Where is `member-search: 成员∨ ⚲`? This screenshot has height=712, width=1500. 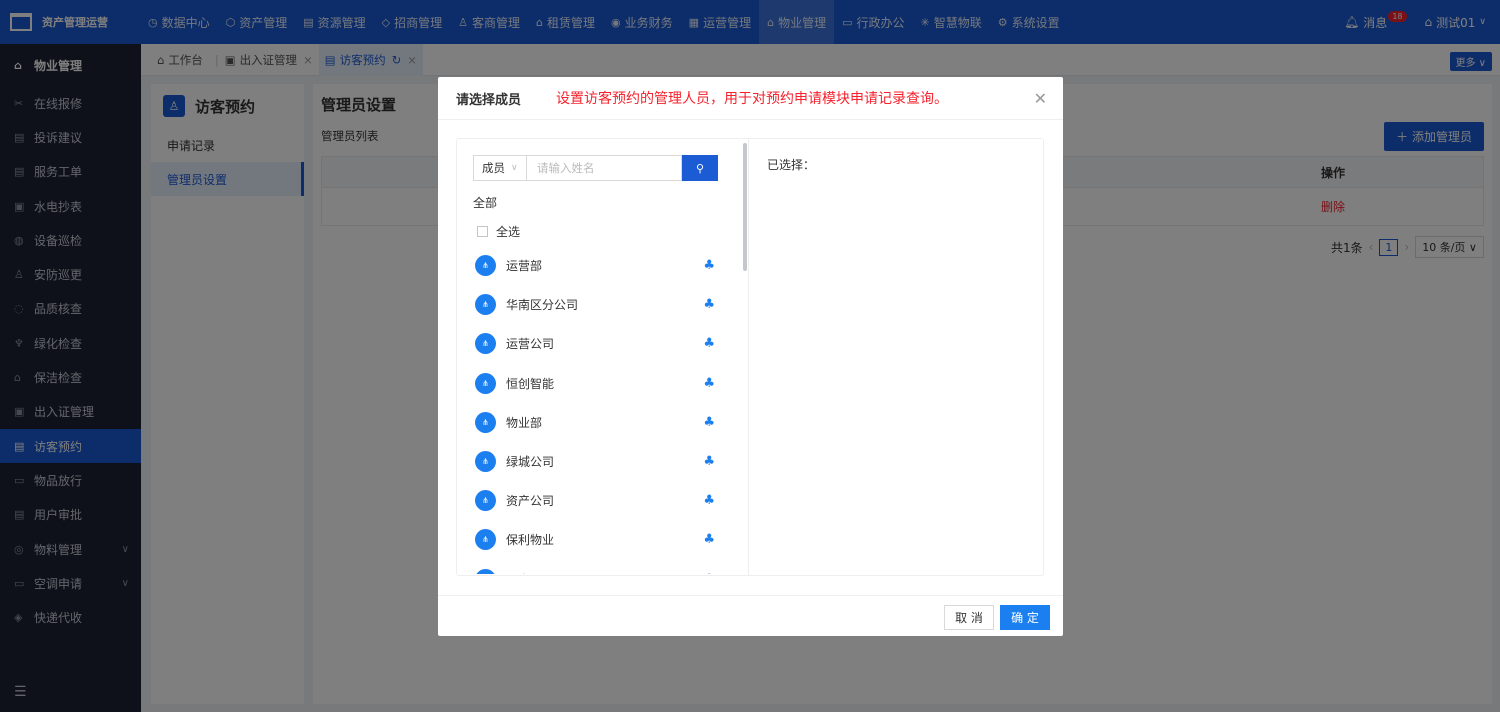
member-search: 成员∨ ⚲ is located at coordinates (595, 168).